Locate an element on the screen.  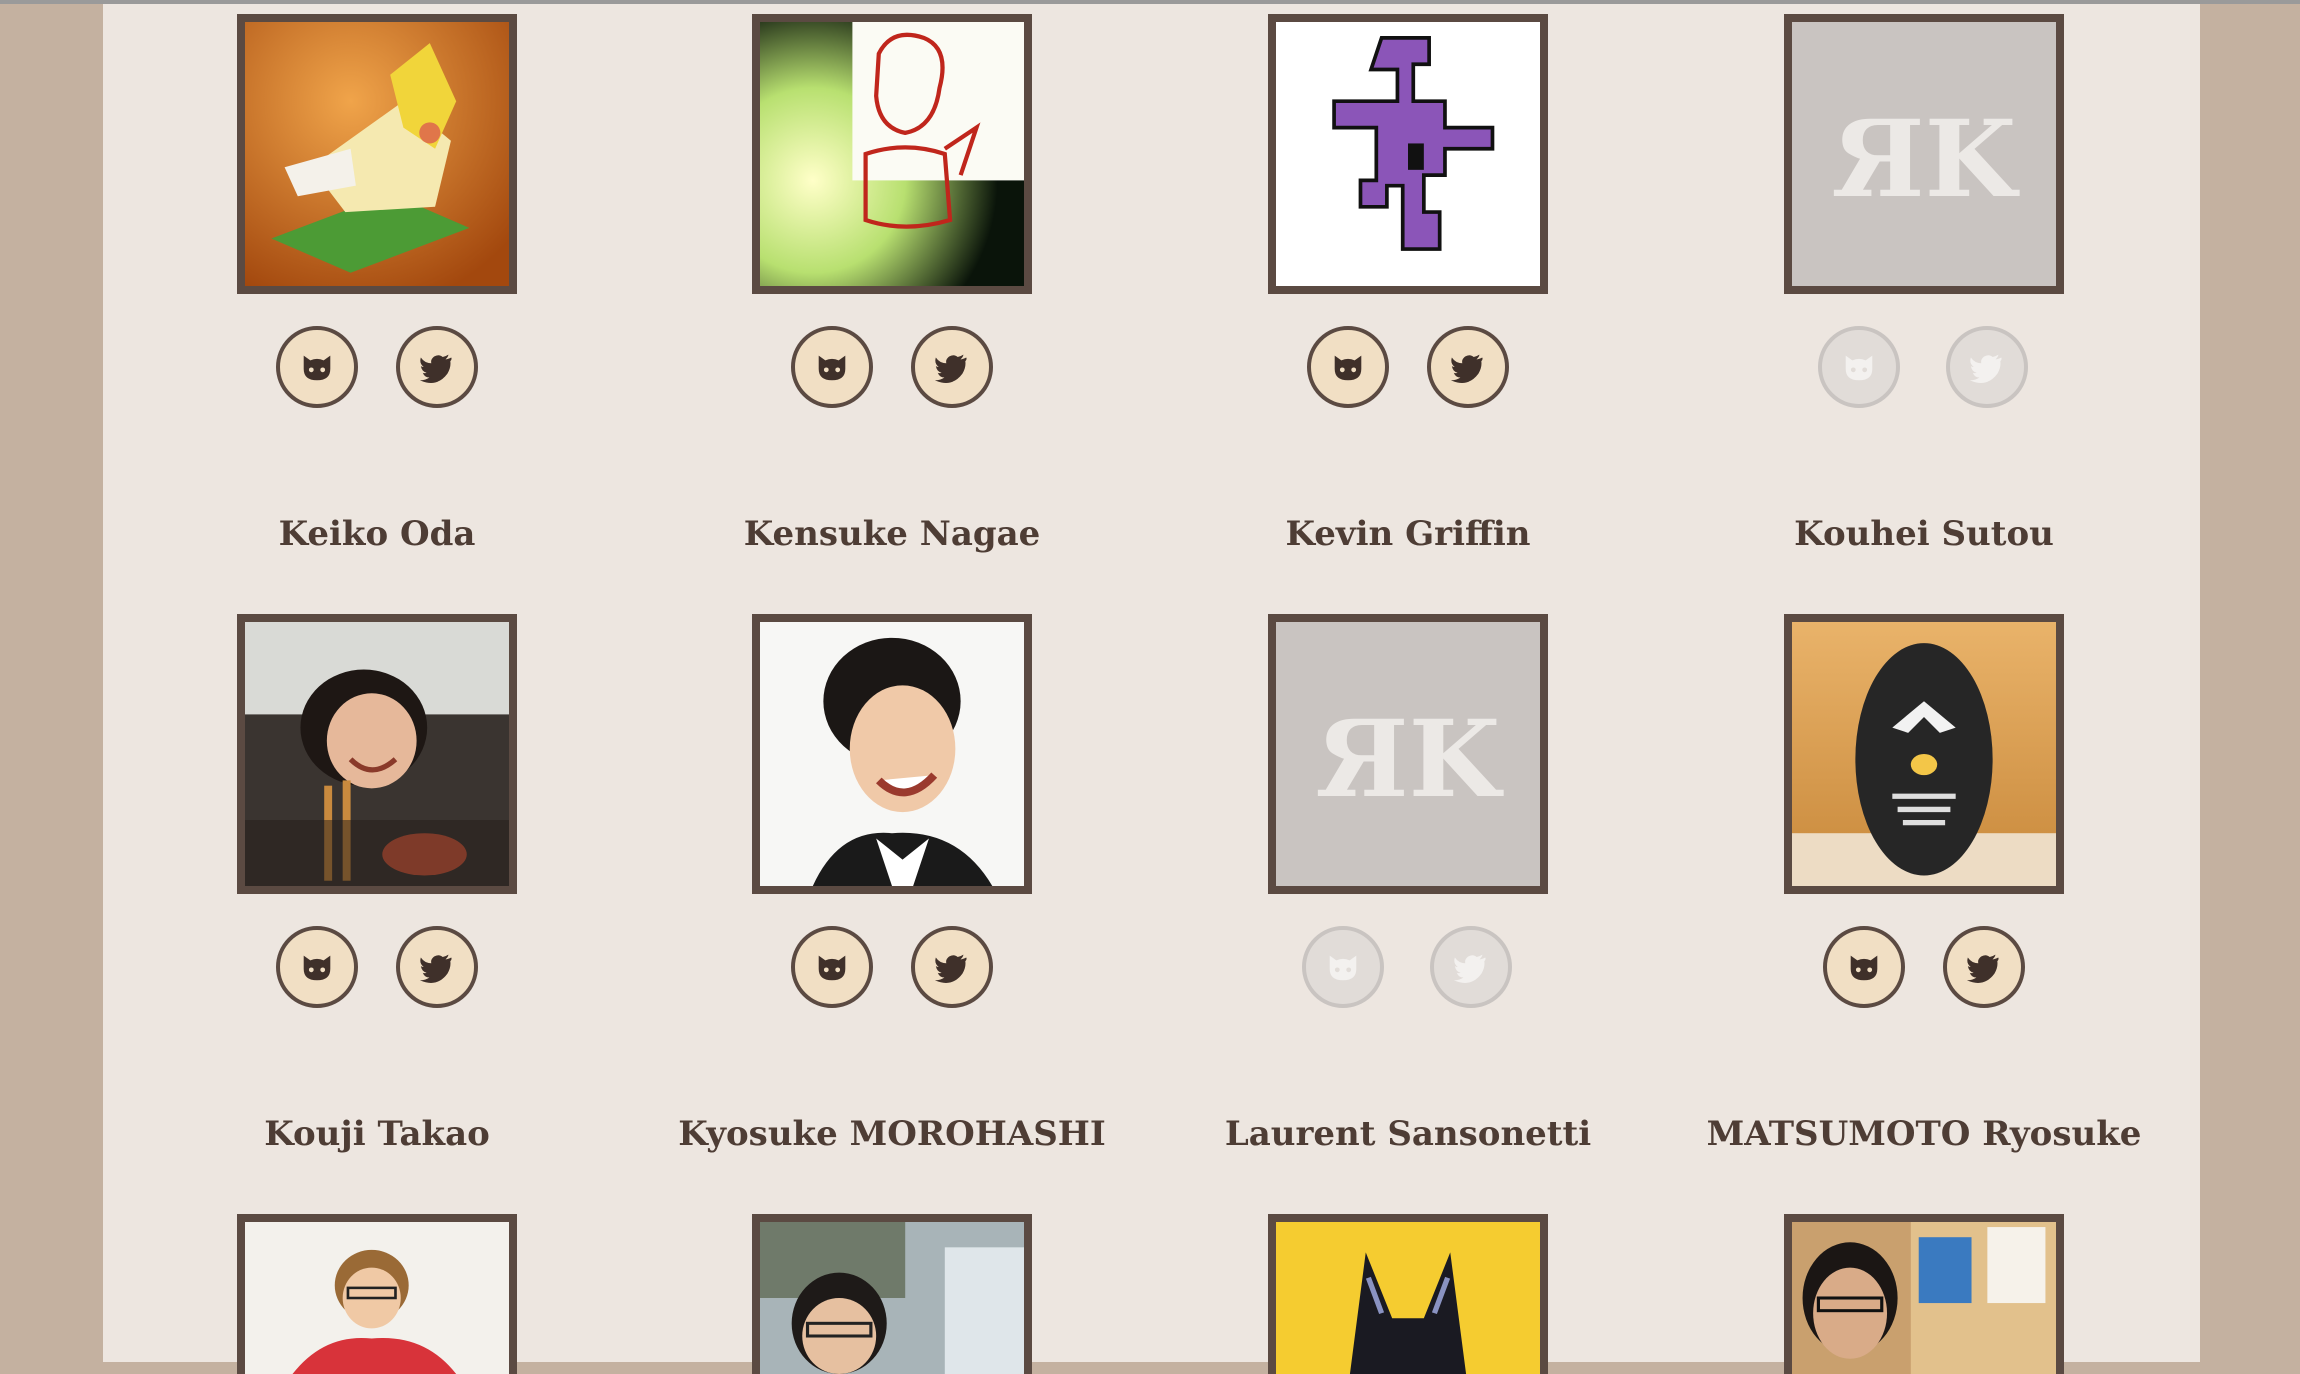
member-name: Kouji Takao is located at coordinates (377, 1134).